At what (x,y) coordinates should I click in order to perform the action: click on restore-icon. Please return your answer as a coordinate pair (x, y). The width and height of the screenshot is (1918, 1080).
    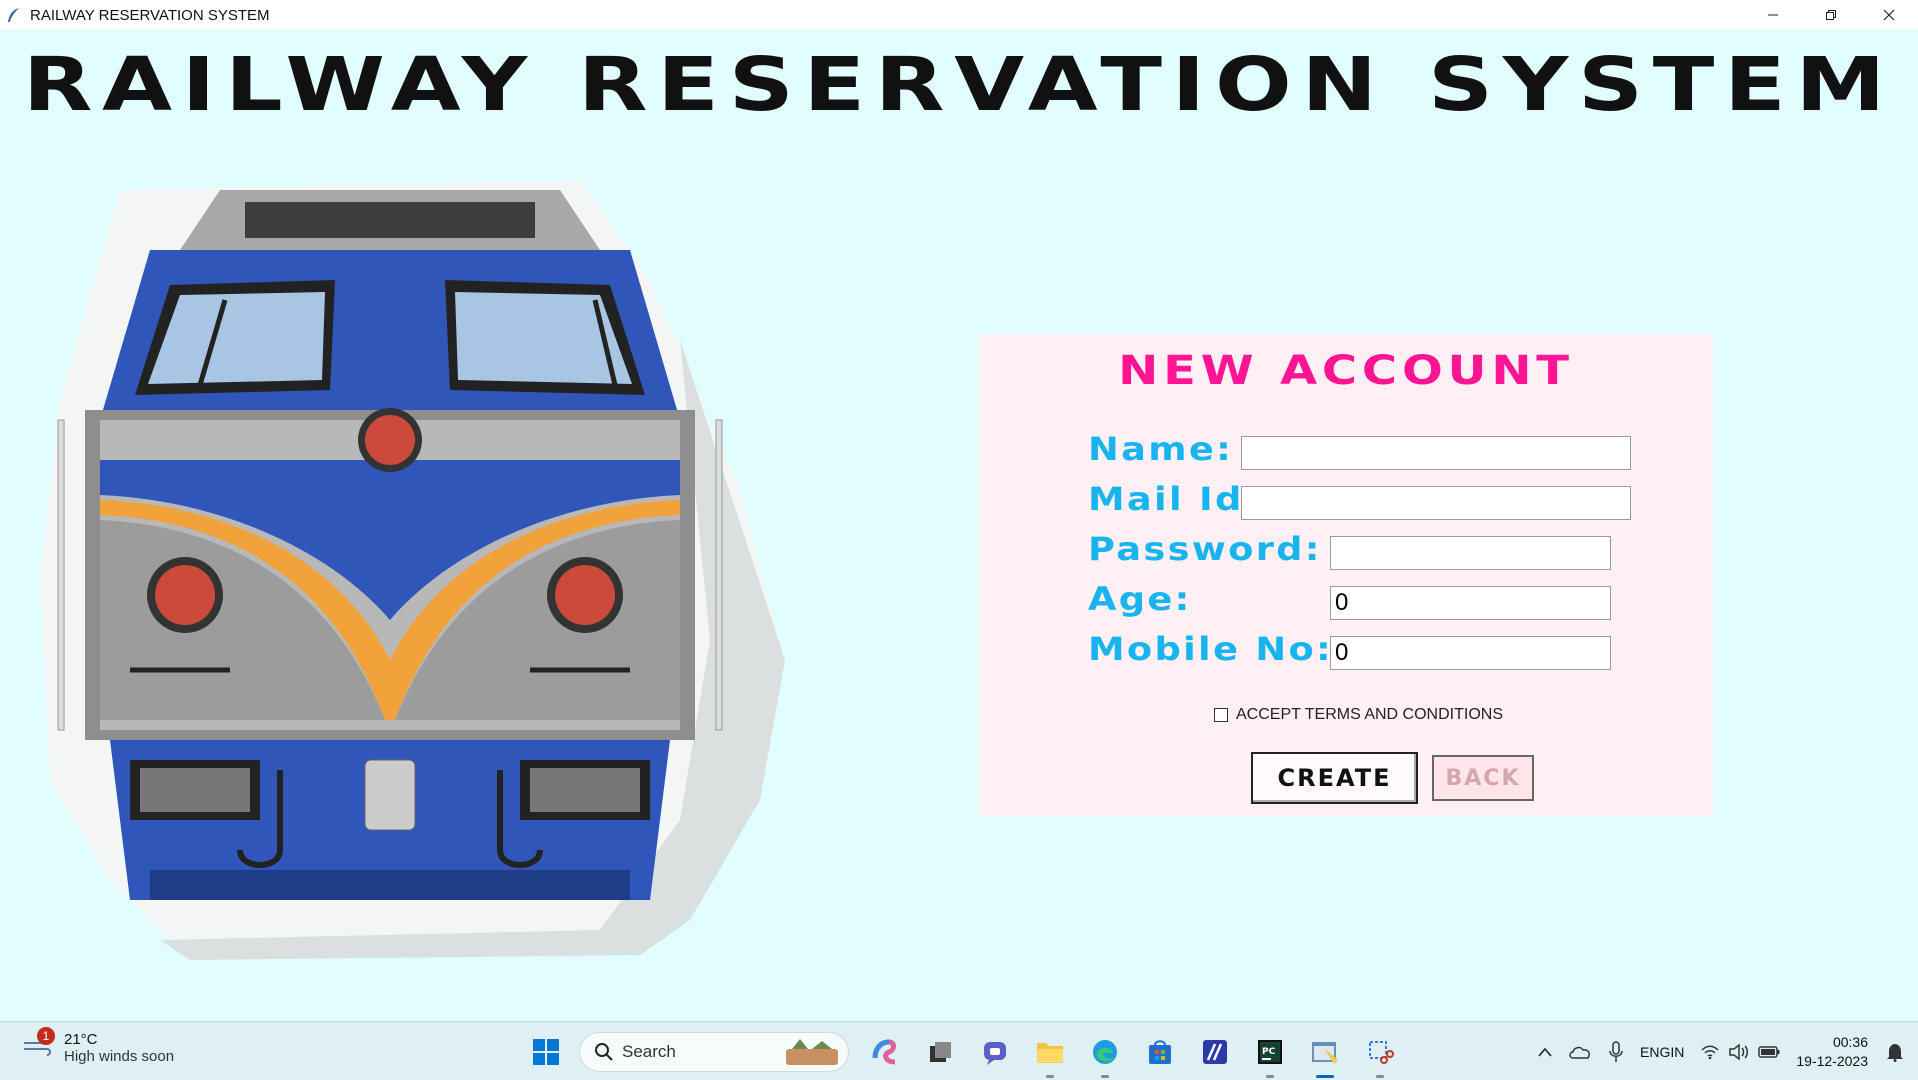
    Looking at the image, I should click on (1831, 15).